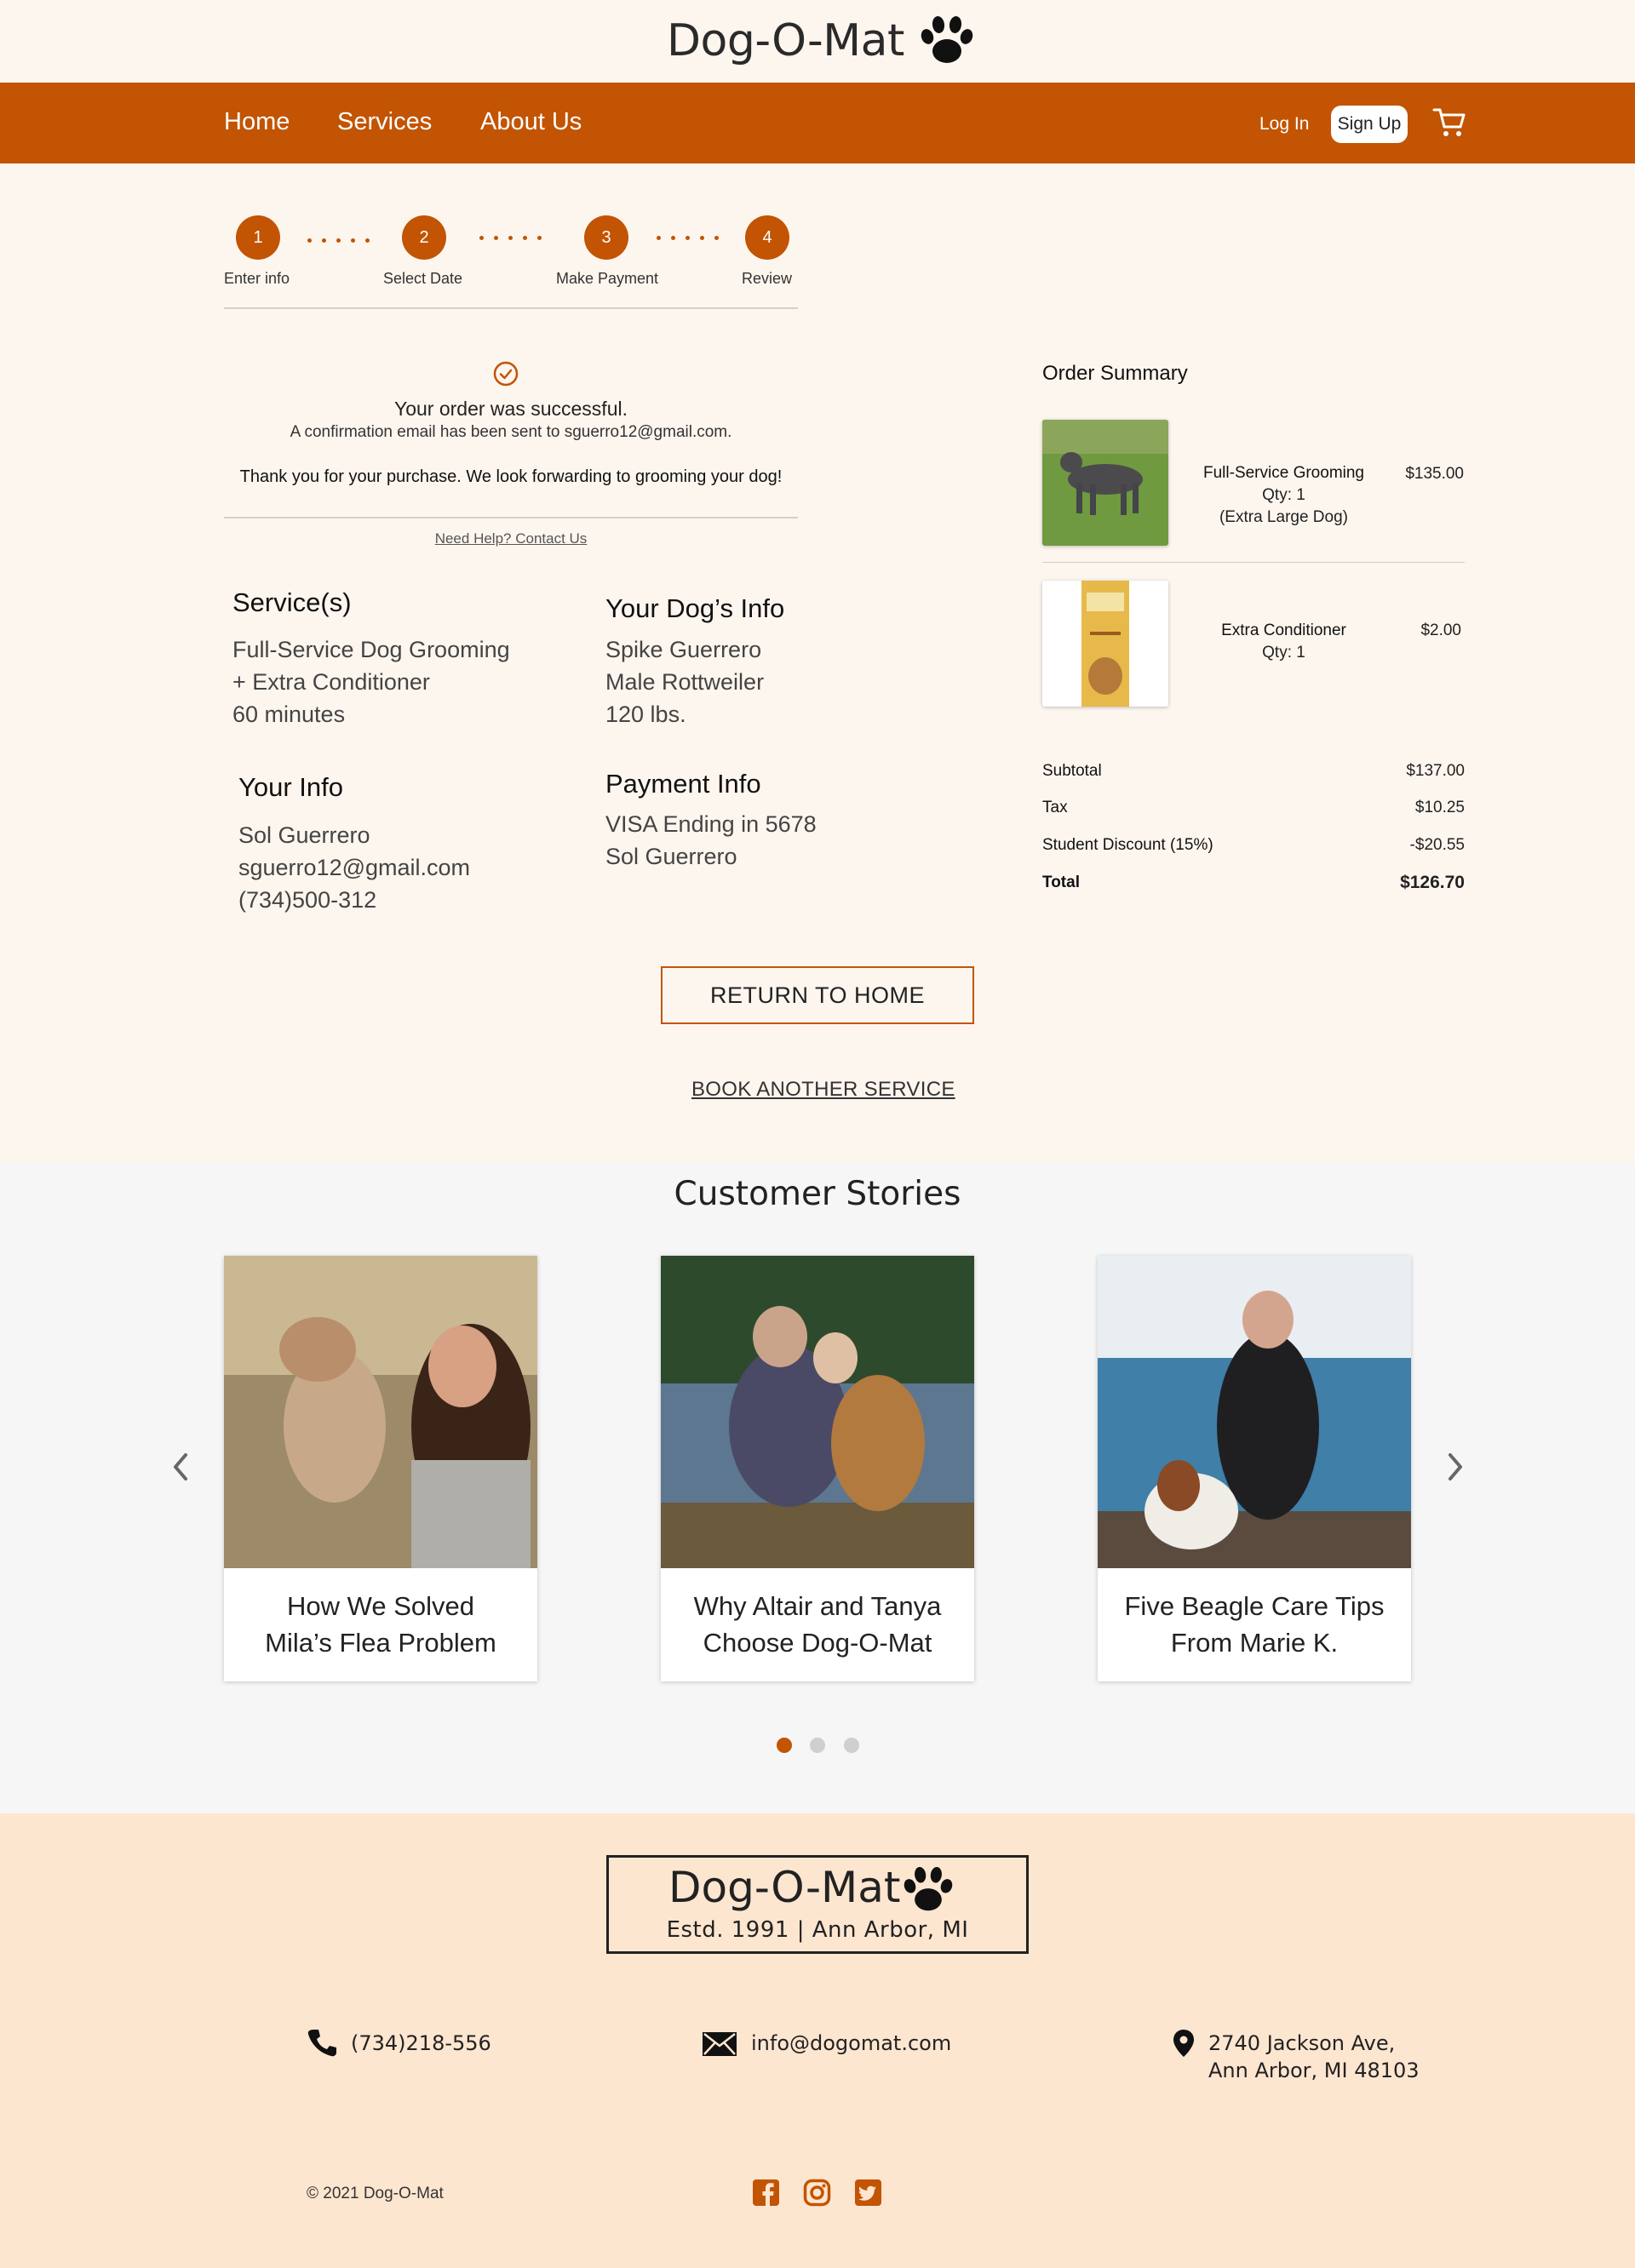 This screenshot has height=2268, width=1635. What do you see at coordinates (291, 787) in the screenshot?
I see `your-info-heading: Your Info` at bounding box center [291, 787].